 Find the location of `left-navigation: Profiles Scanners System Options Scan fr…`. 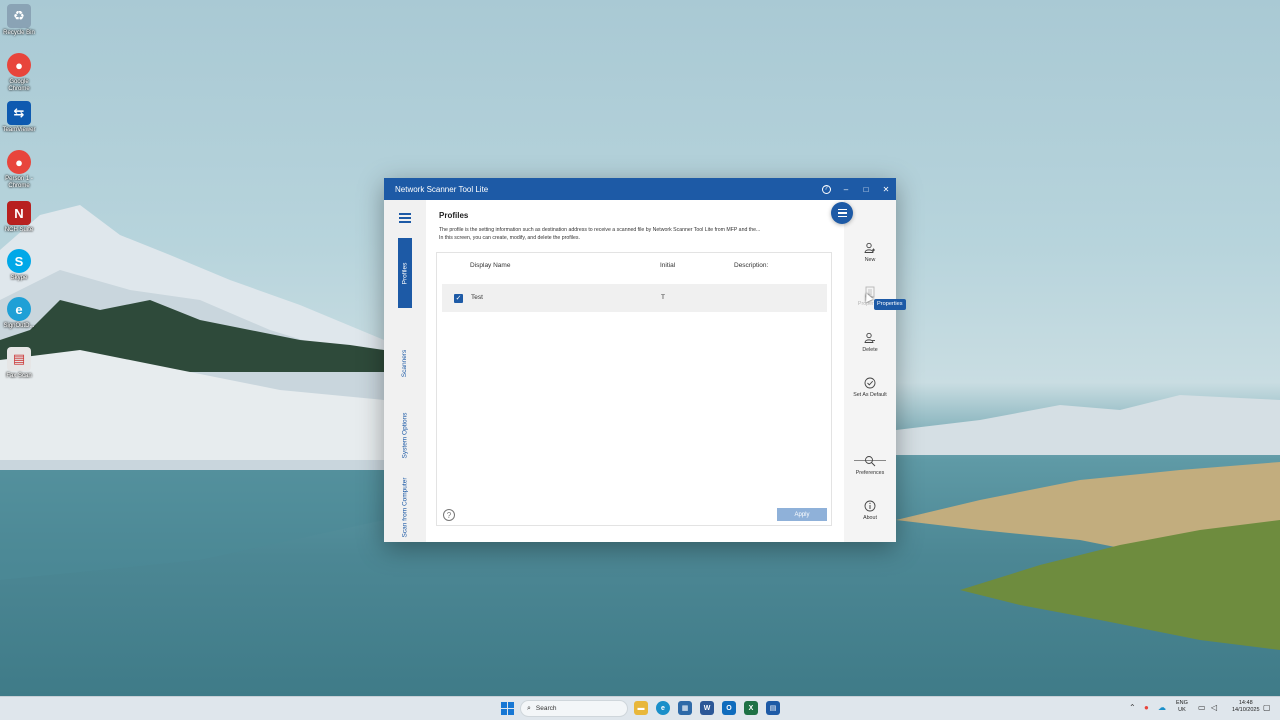

left-navigation: Profiles Scanners System Options Scan fr… is located at coordinates (405, 371).